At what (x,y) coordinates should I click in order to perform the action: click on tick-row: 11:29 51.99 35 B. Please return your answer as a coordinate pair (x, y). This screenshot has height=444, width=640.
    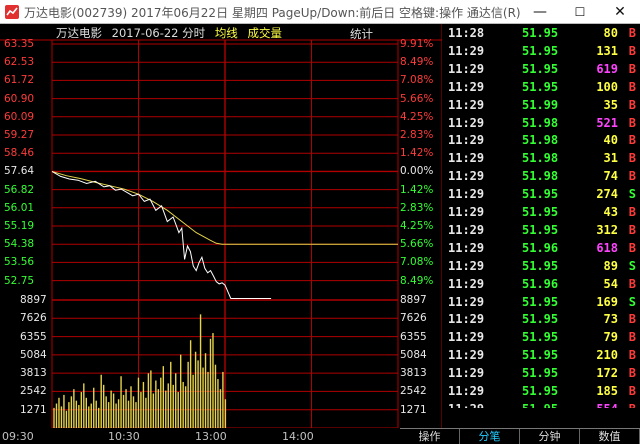
    Looking at the image, I should click on (542, 107).